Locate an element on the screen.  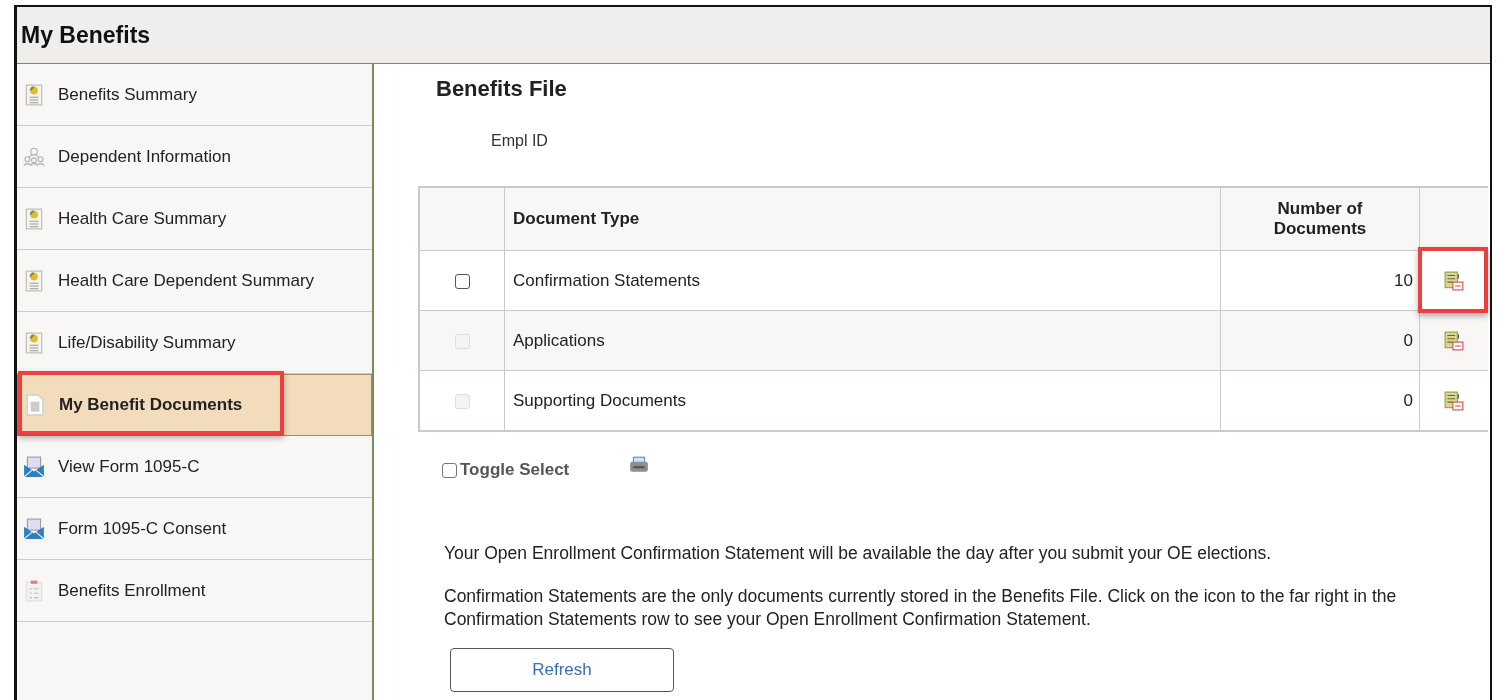
table-cell: 10 is located at coordinates (1320, 280).